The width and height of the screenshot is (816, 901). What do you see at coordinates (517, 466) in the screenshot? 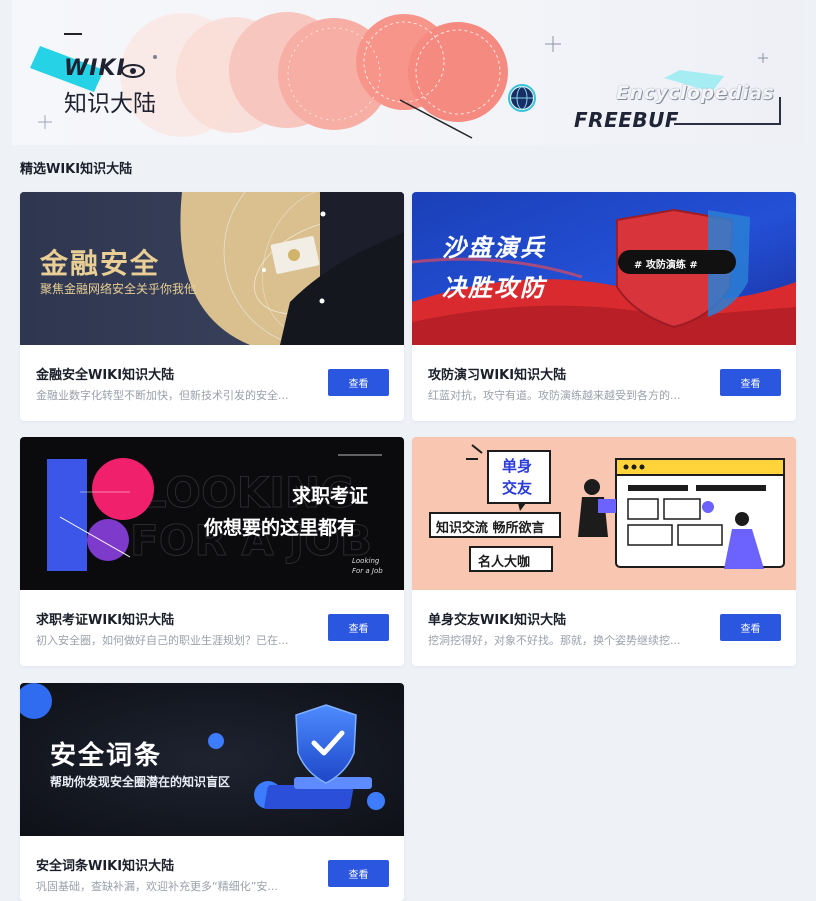
I see `cover-bubble-1: 单身` at bounding box center [517, 466].